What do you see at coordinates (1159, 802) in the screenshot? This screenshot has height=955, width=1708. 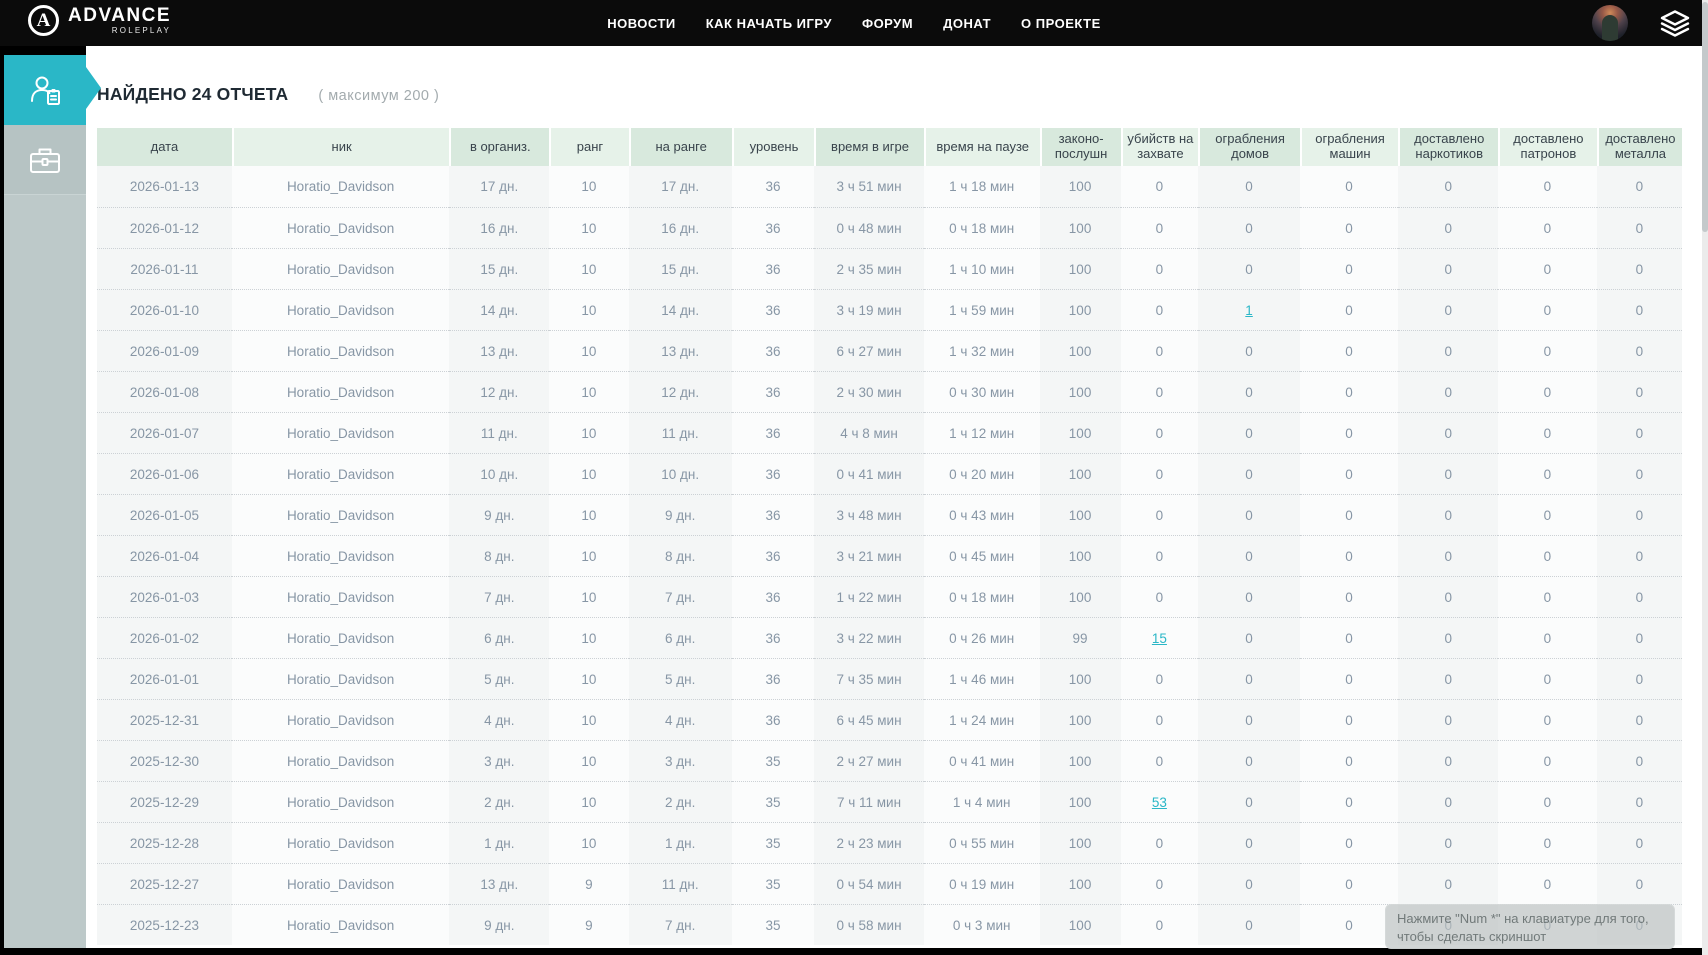 I see `report-detail-link: 53` at bounding box center [1159, 802].